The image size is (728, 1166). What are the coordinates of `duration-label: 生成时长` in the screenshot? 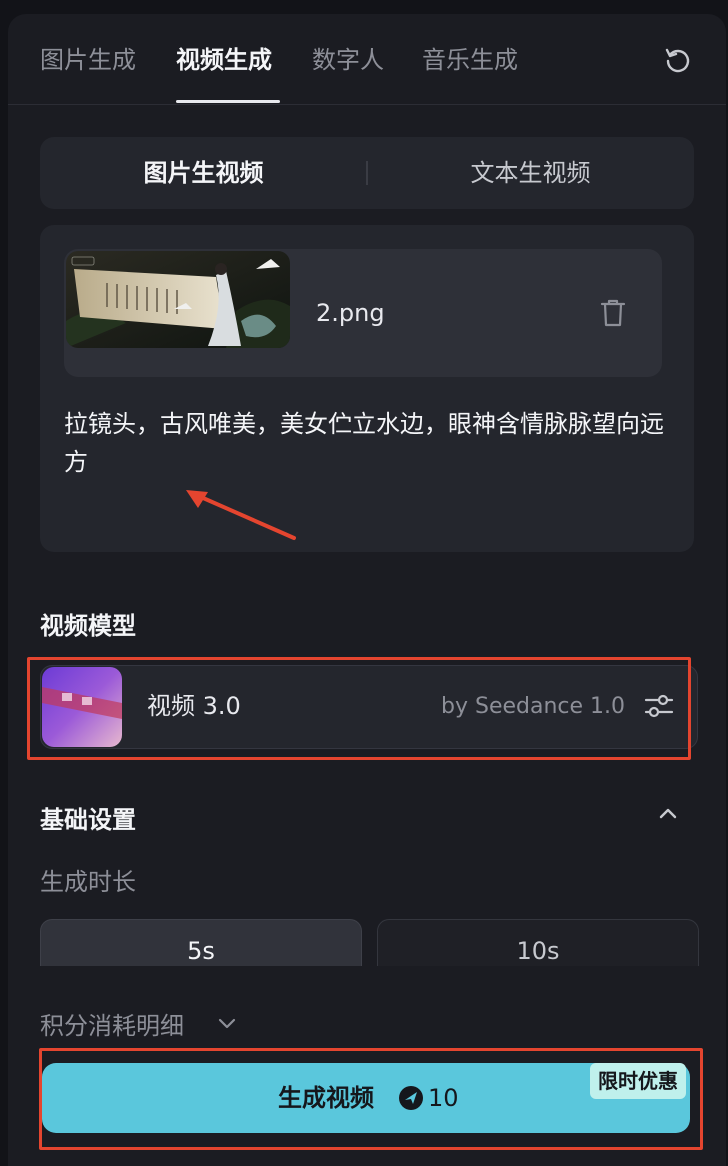 It's located at (88, 882).